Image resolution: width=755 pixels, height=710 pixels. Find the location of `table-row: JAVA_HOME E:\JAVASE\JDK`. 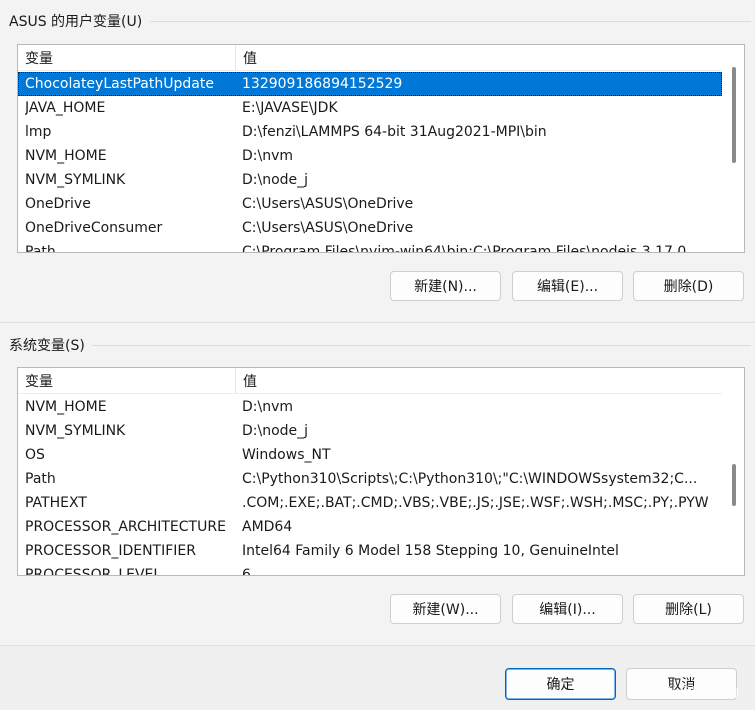

table-row: JAVA_HOME E:\JAVASE\JDK is located at coordinates (370, 108).